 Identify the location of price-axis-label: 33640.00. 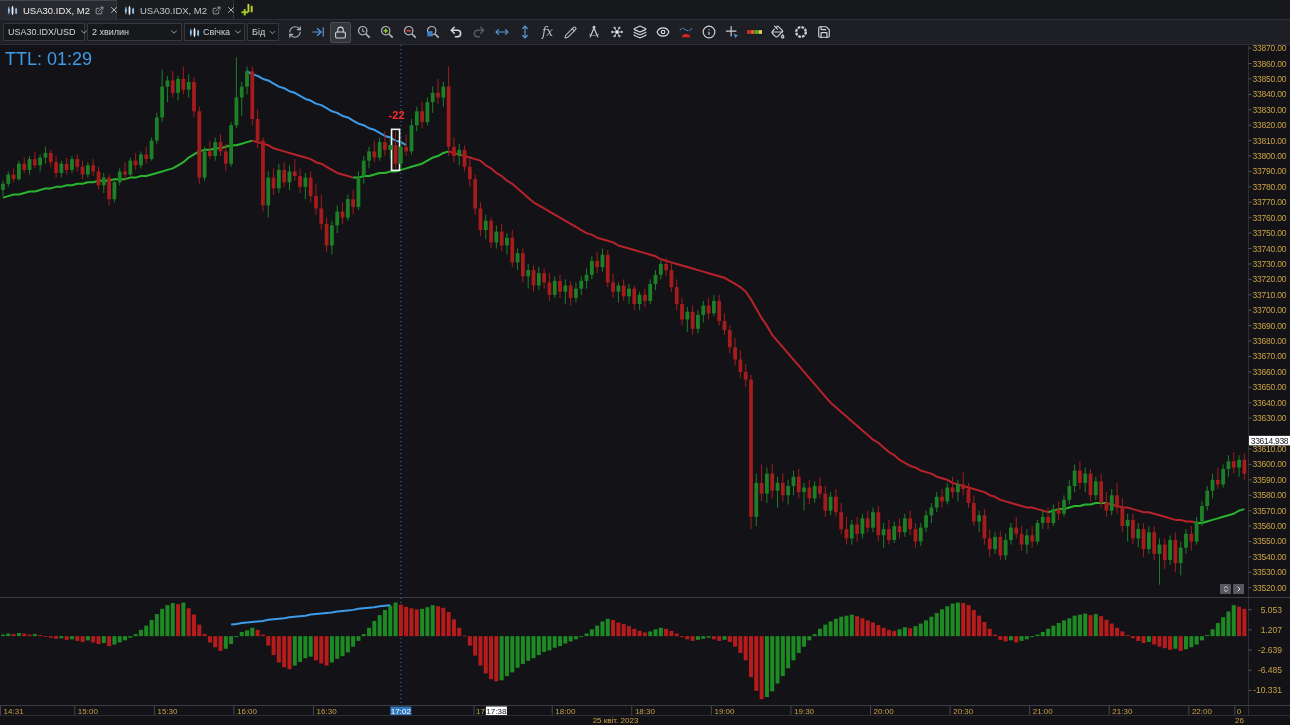
(1269, 402).